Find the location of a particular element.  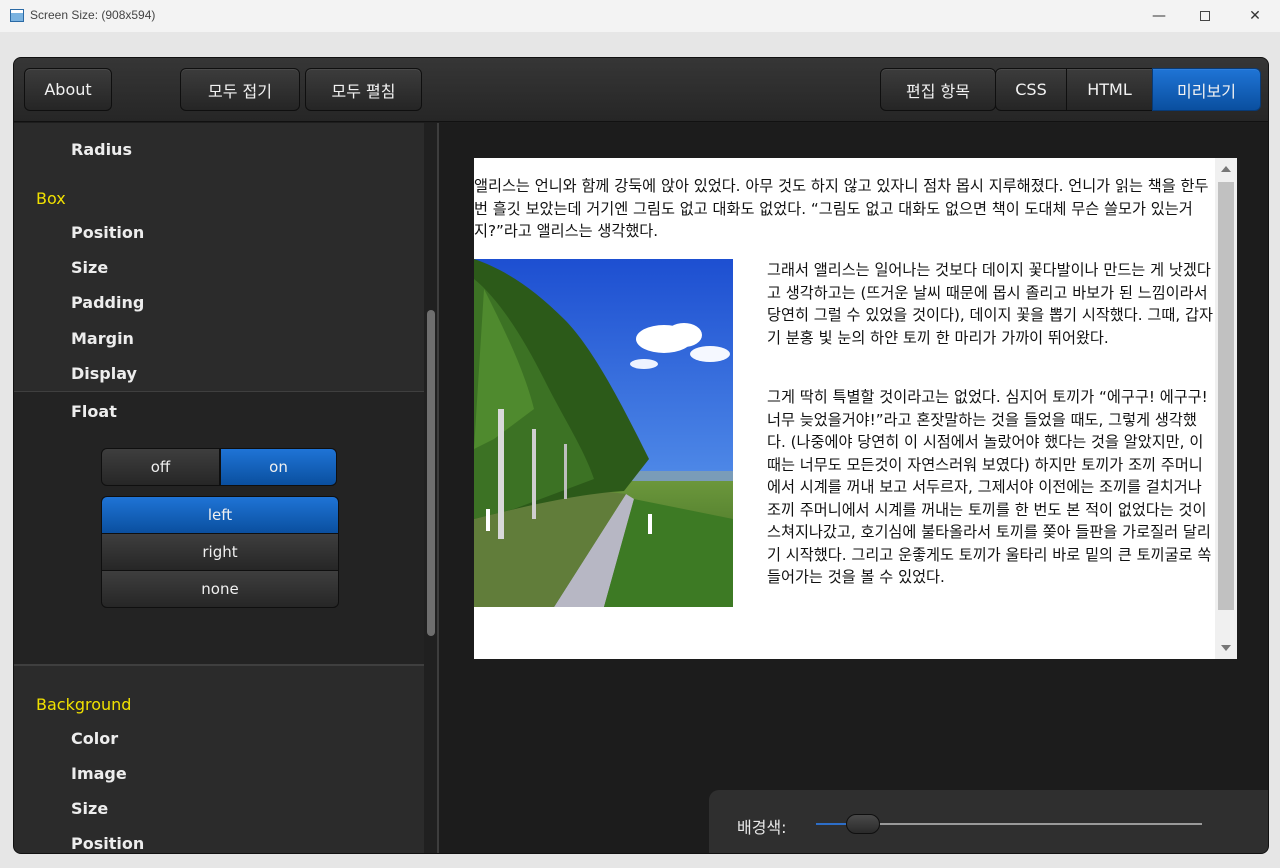

float-option-none: none is located at coordinates (220, 589).